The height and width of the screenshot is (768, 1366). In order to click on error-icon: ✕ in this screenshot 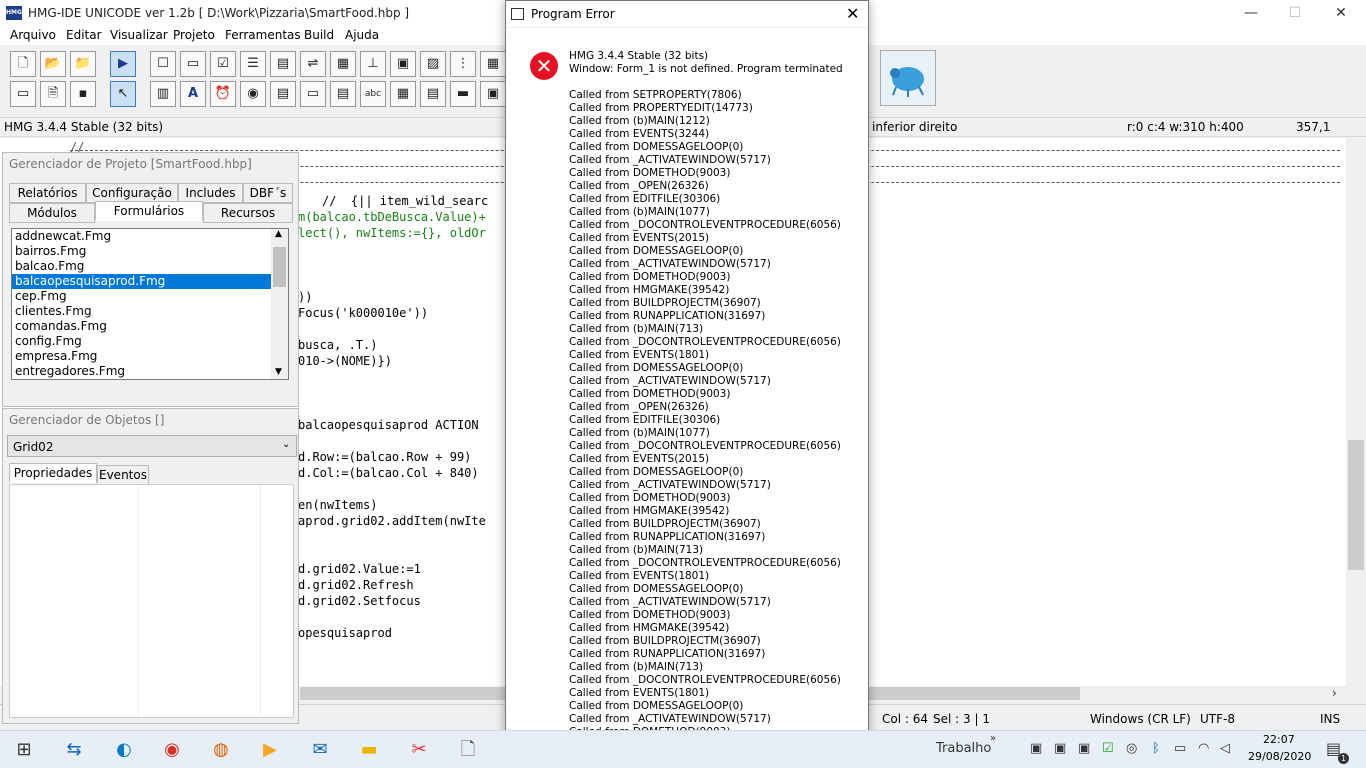, I will do `click(544, 66)`.